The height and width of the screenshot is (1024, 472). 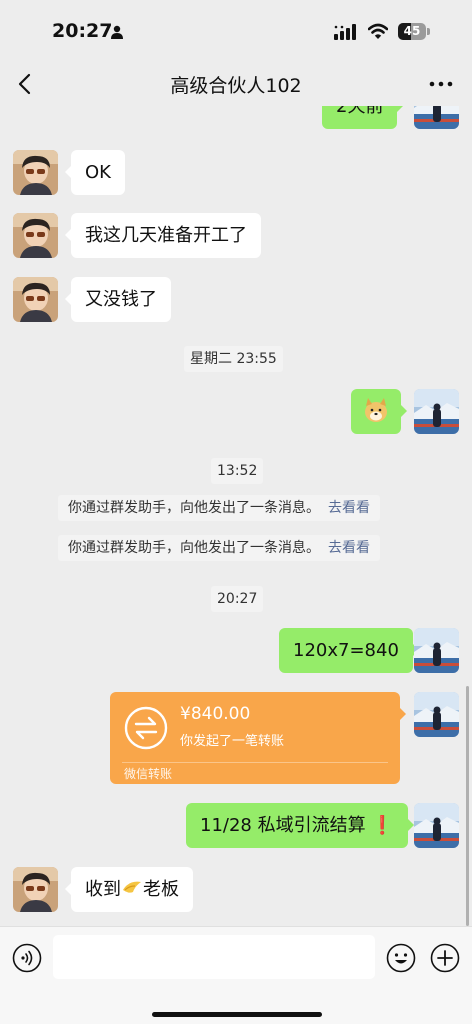 I want to click on message-bubble-sent: 120x7=840, so click(x=349, y=650).